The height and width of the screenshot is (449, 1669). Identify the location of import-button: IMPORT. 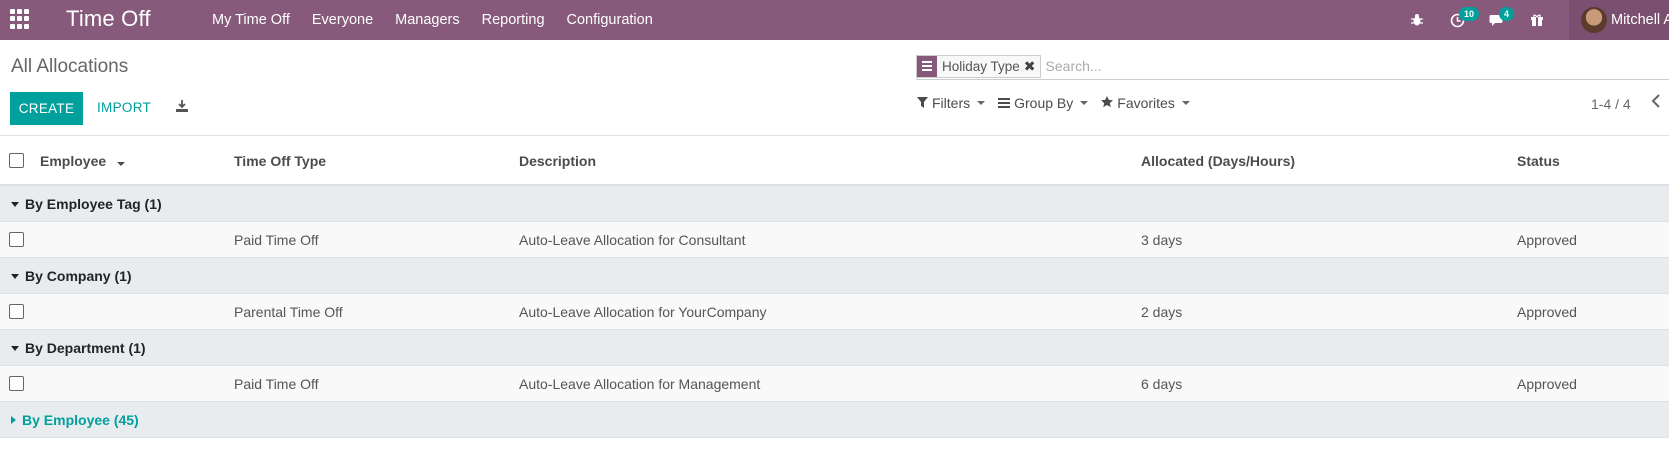
(124, 107).